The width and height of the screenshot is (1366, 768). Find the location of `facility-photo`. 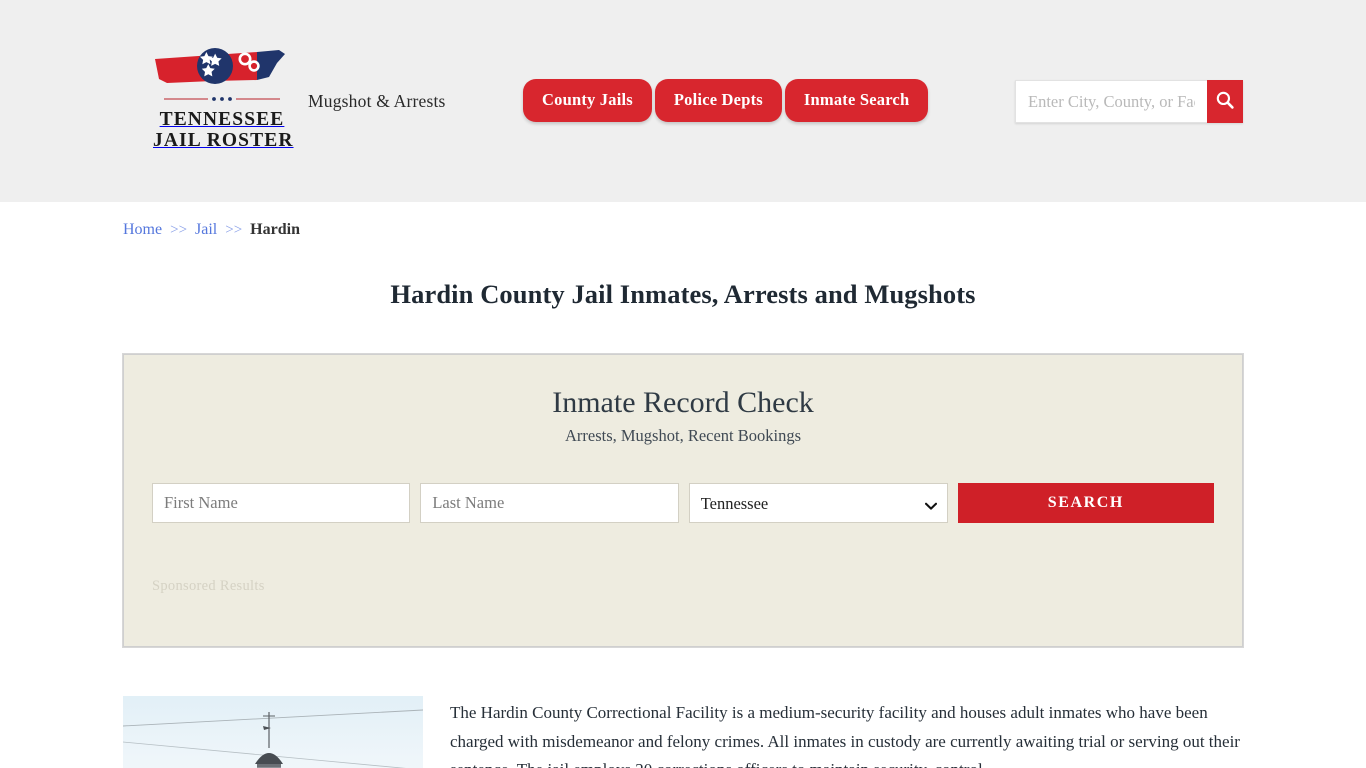

facility-photo is located at coordinates (273, 725).